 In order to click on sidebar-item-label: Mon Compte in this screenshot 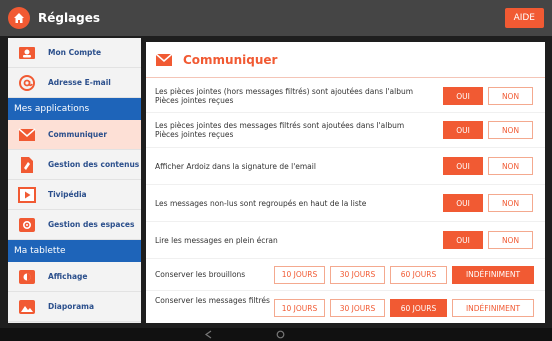, I will do `click(75, 52)`.